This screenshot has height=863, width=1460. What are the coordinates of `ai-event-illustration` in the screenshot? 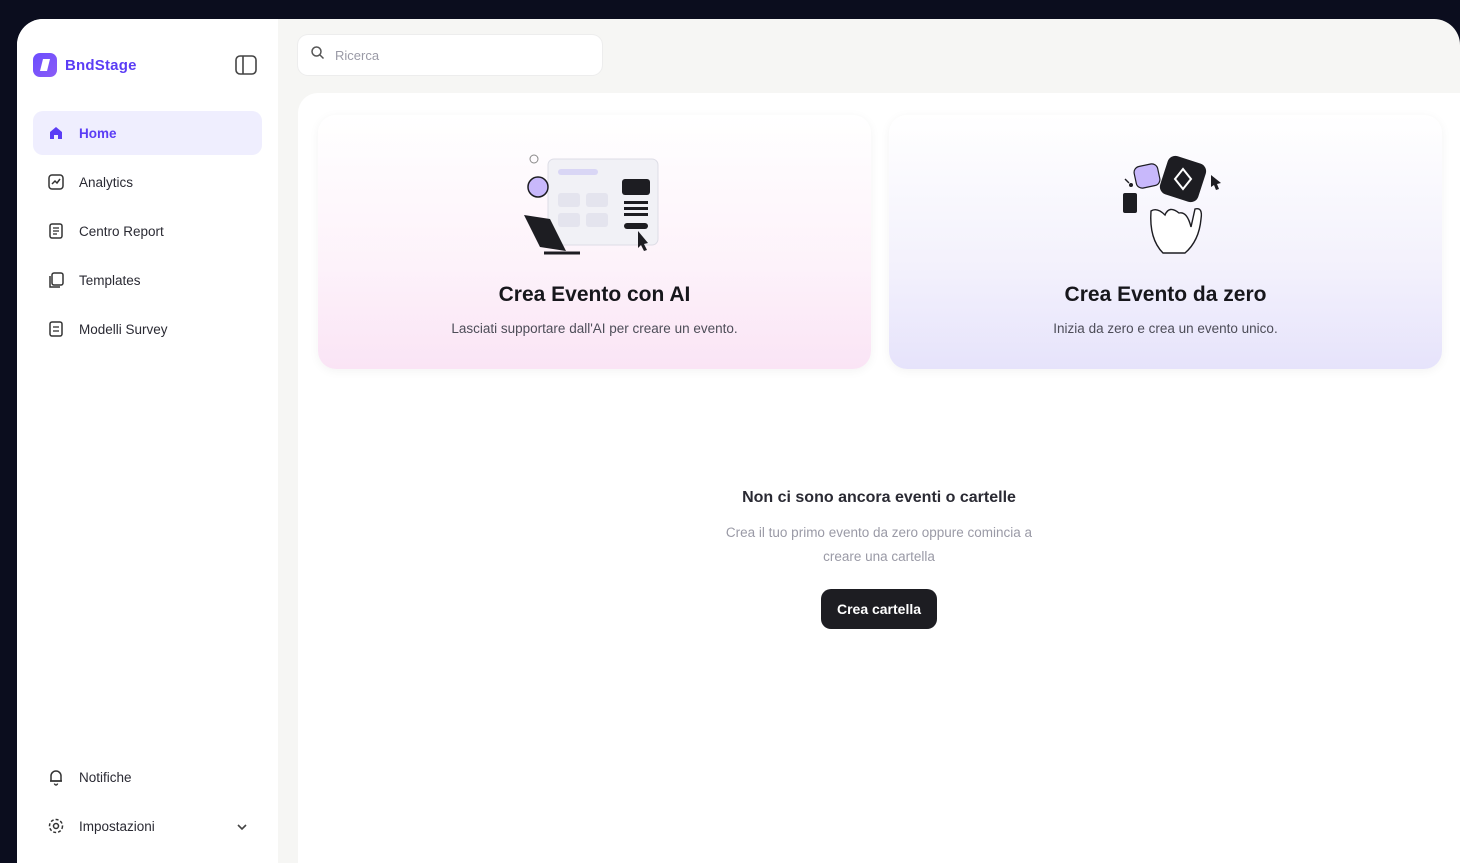 It's located at (590, 204).